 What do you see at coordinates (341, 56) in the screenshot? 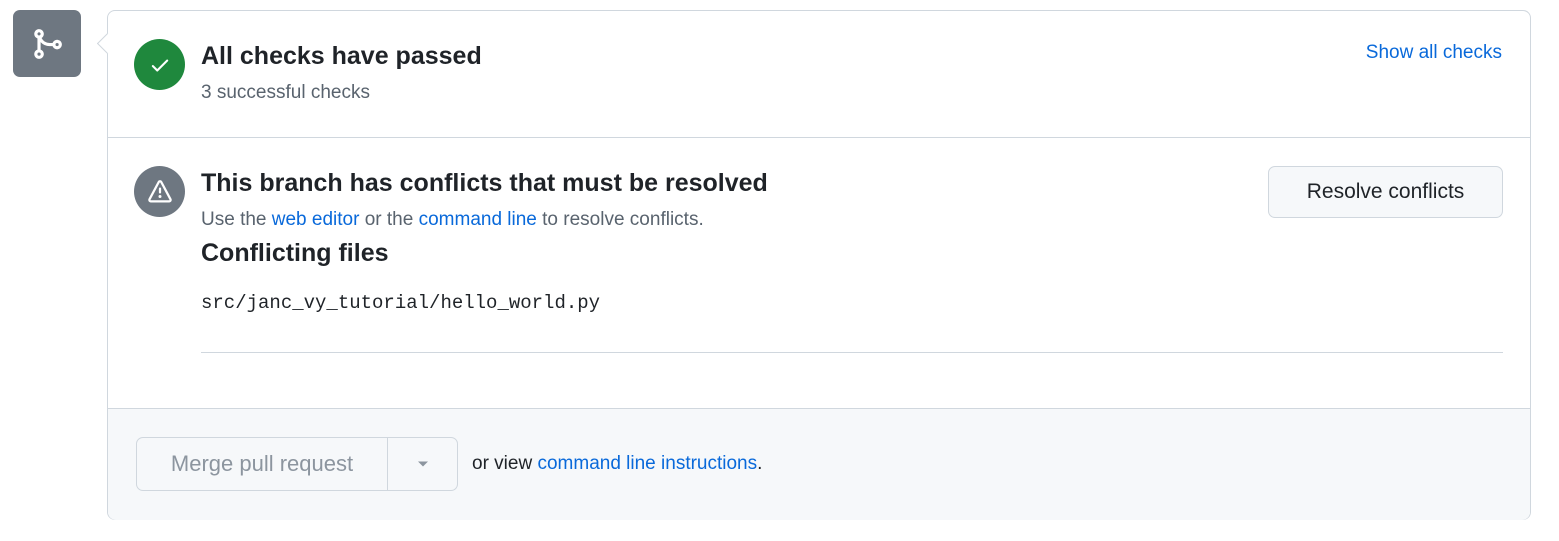
I see `checks-title: All checks have passed` at bounding box center [341, 56].